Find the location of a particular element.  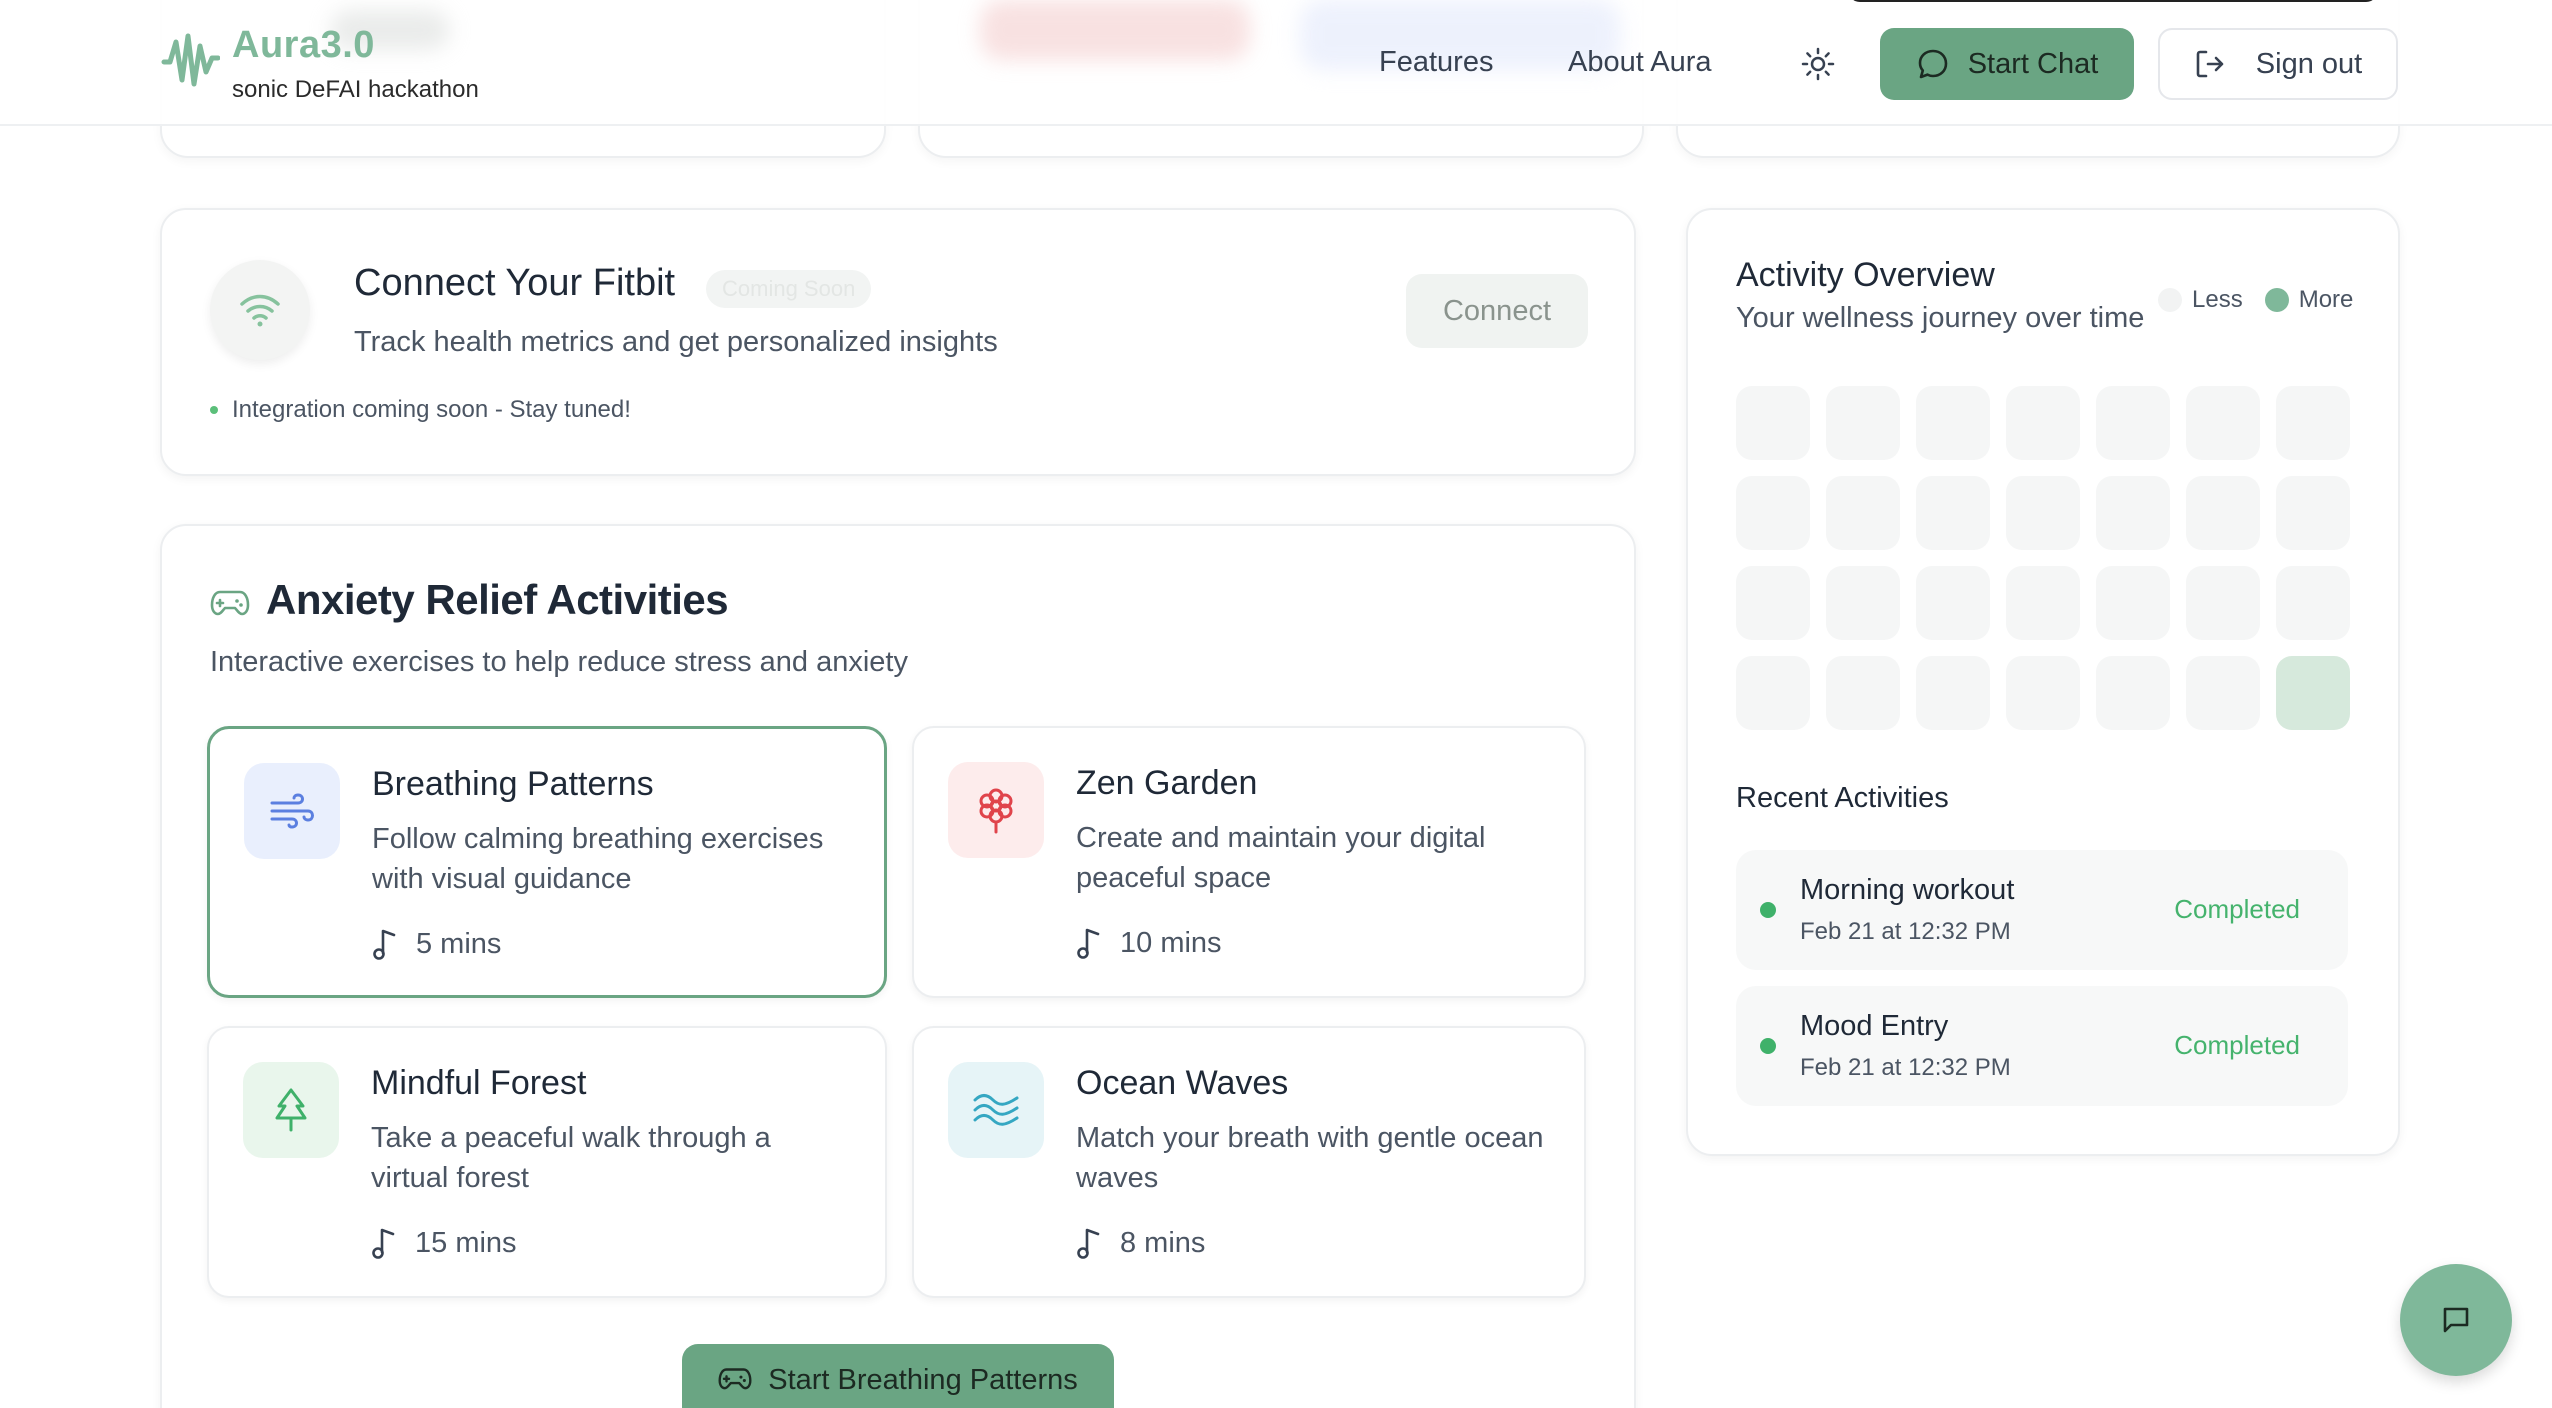

activity-title: Breathing Patterns is located at coordinates (513, 784).